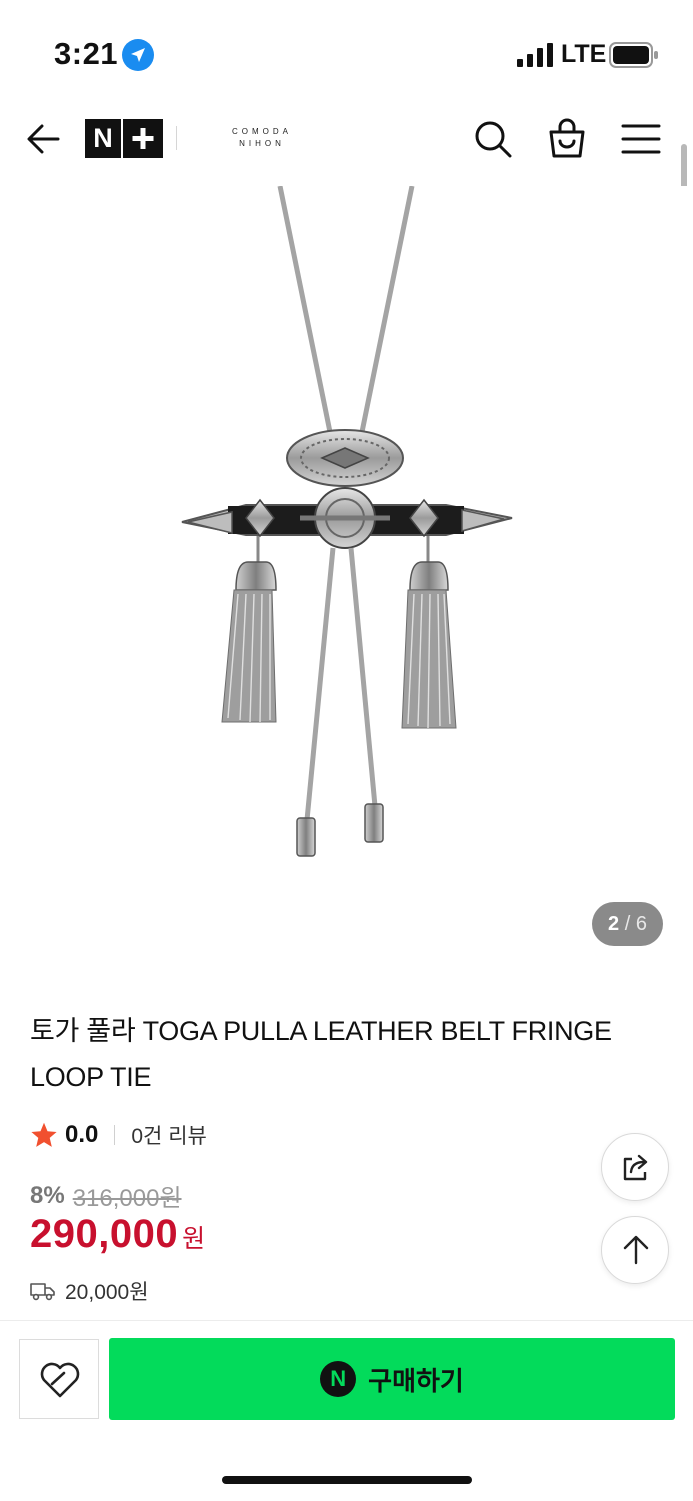  I want to click on heart-icon, so click(60, 1380).